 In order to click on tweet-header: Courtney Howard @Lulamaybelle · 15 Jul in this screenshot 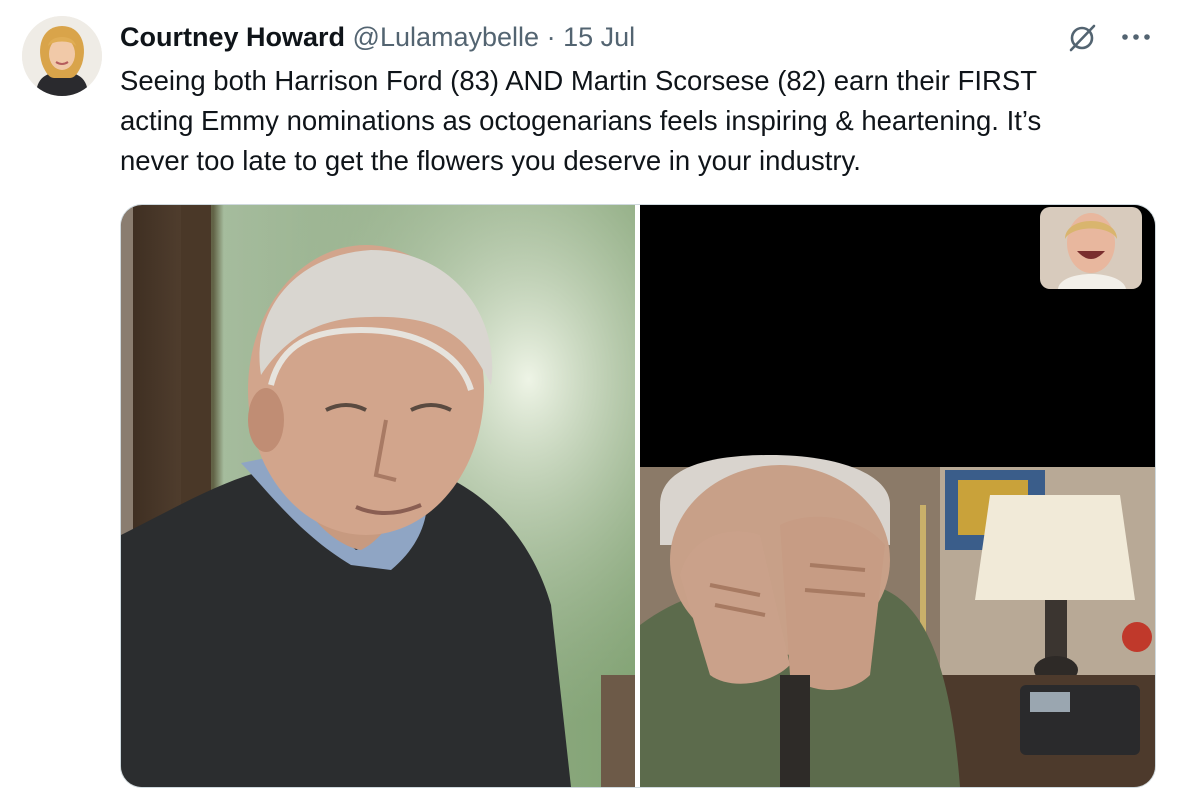, I will do `click(377, 37)`.